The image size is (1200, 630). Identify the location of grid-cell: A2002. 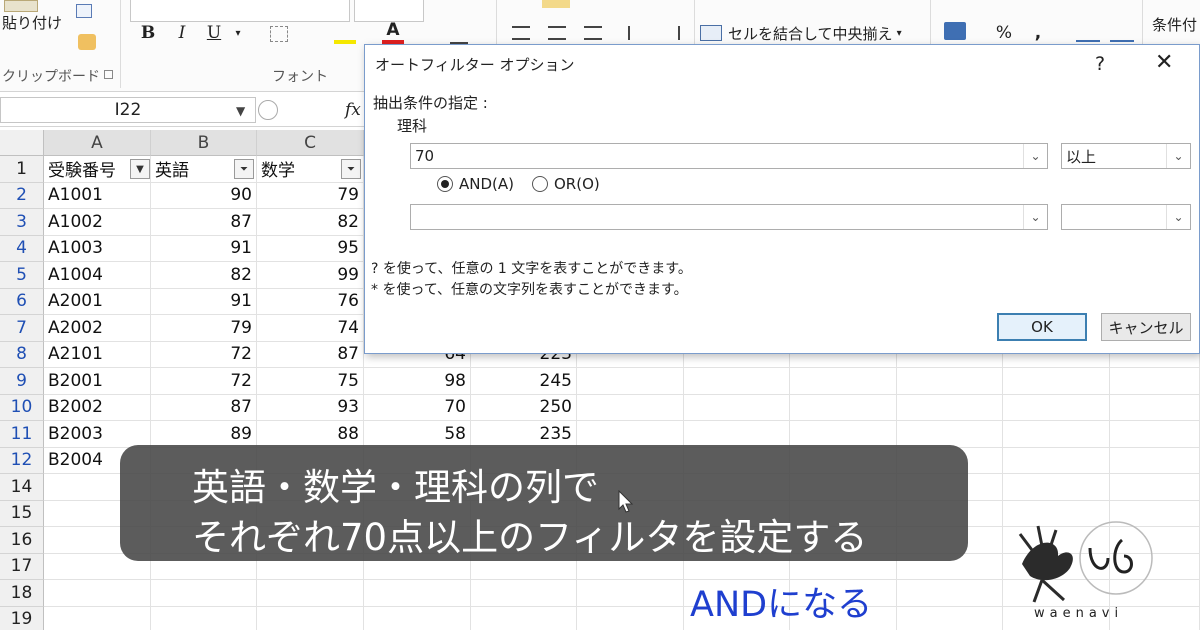
(97, 328).